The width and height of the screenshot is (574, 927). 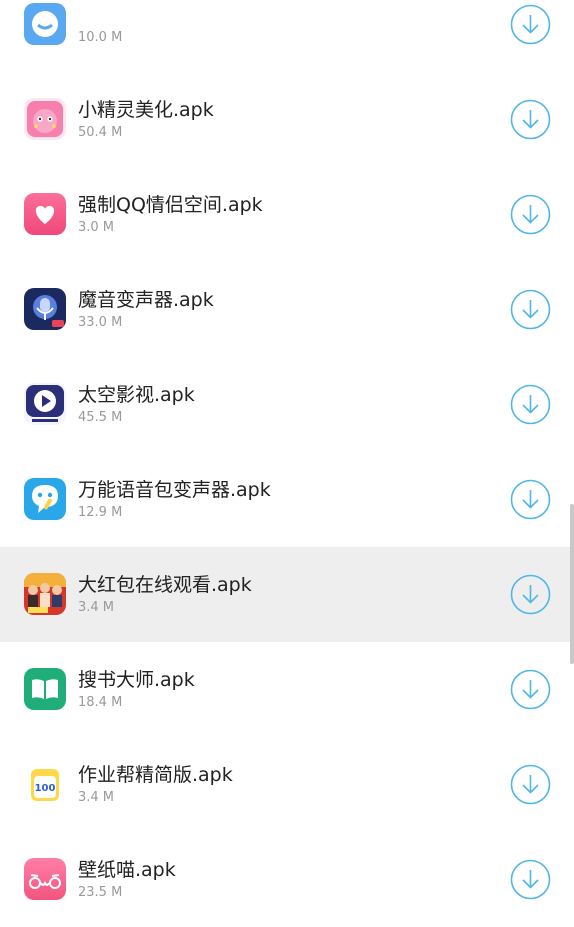 I want to click on file-list-item: 小精灵美化.apk 50.4 M, so click(x=287, y=119).